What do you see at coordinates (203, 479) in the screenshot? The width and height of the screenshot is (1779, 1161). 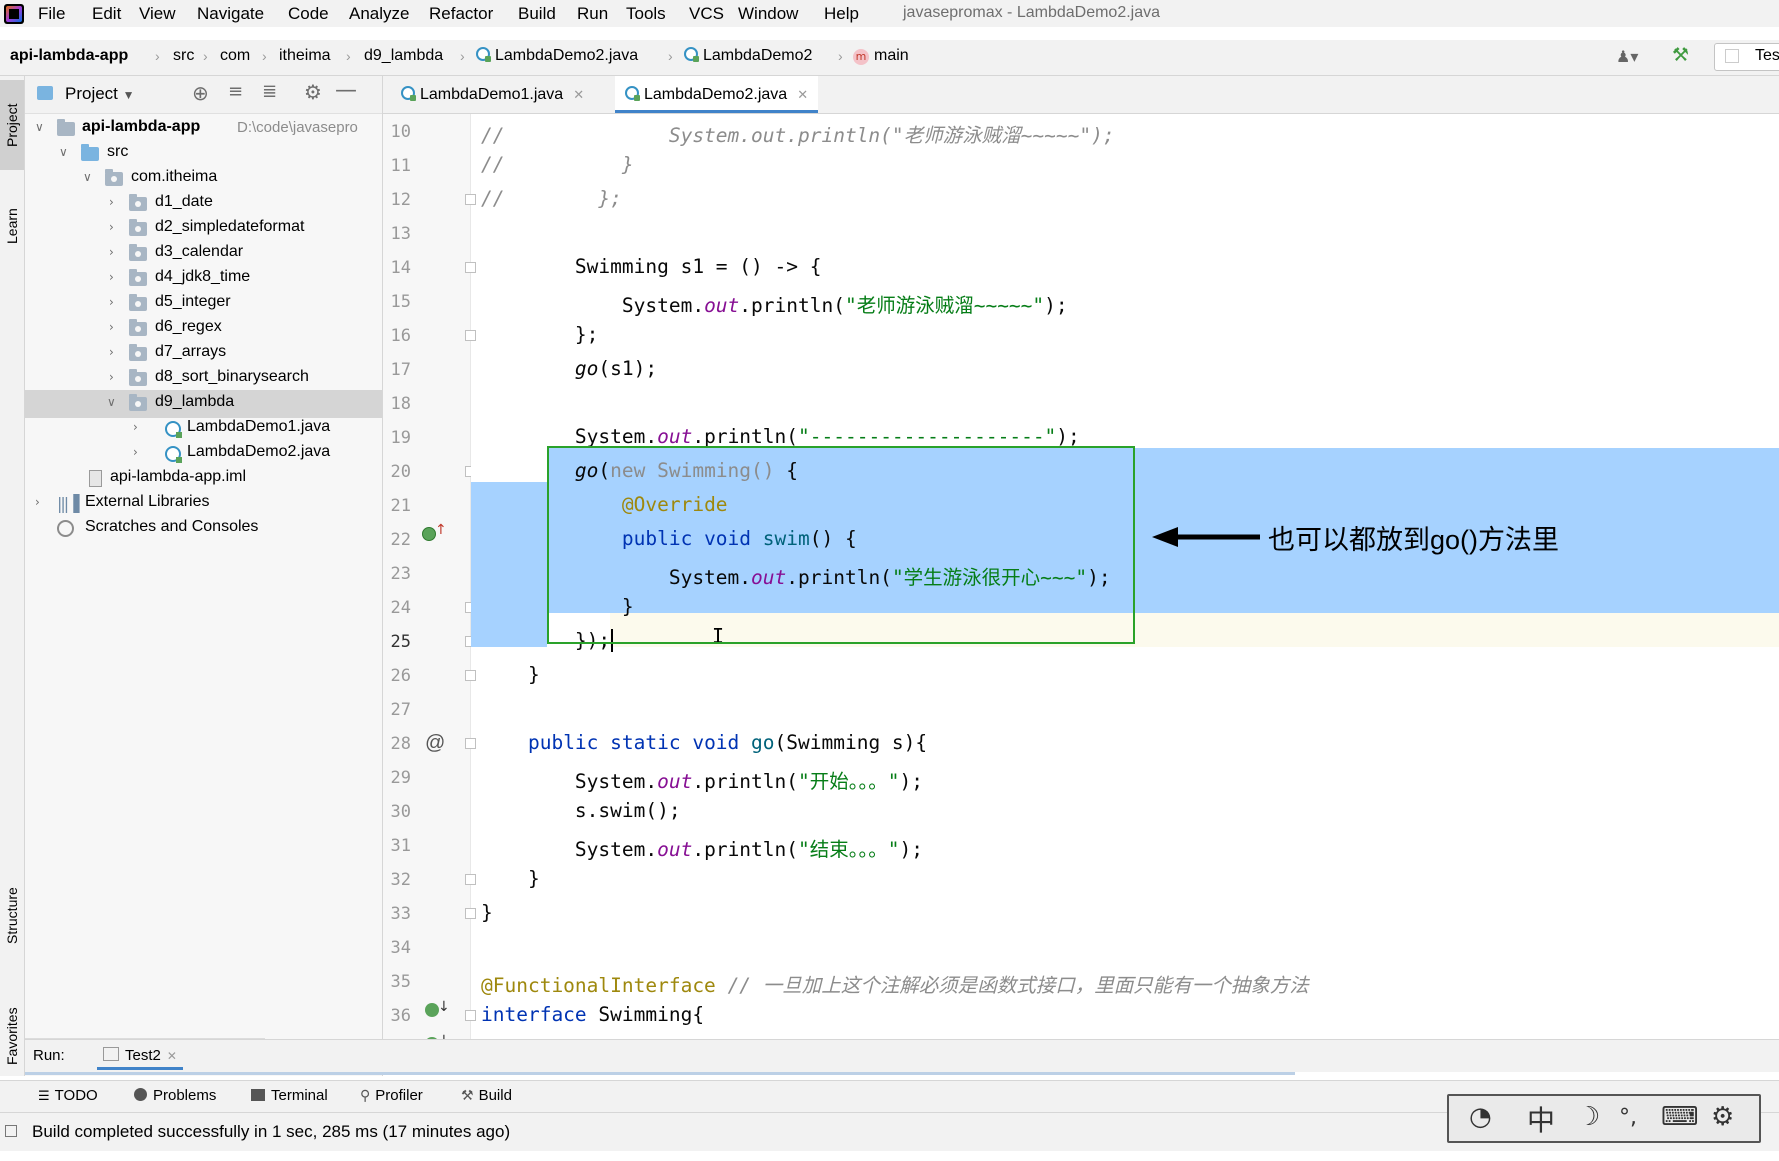 I see `tree-item-iml: api-lambda-app.iml` at bounding box center [203, 479].